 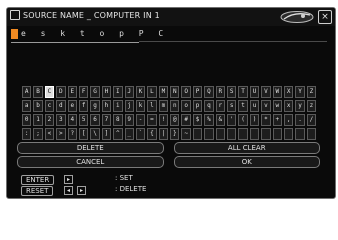 I want to click on key-button: /, so click(x=311, y=120).